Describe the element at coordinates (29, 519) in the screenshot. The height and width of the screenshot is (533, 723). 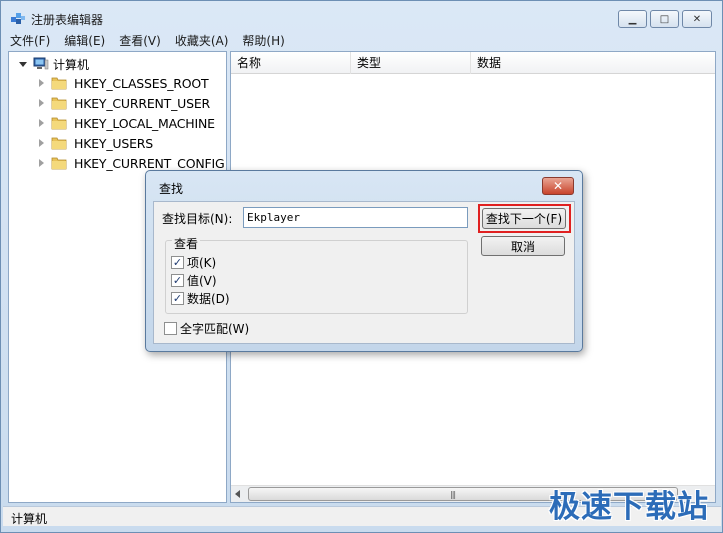
I see `status-path: 计算机` at that location.